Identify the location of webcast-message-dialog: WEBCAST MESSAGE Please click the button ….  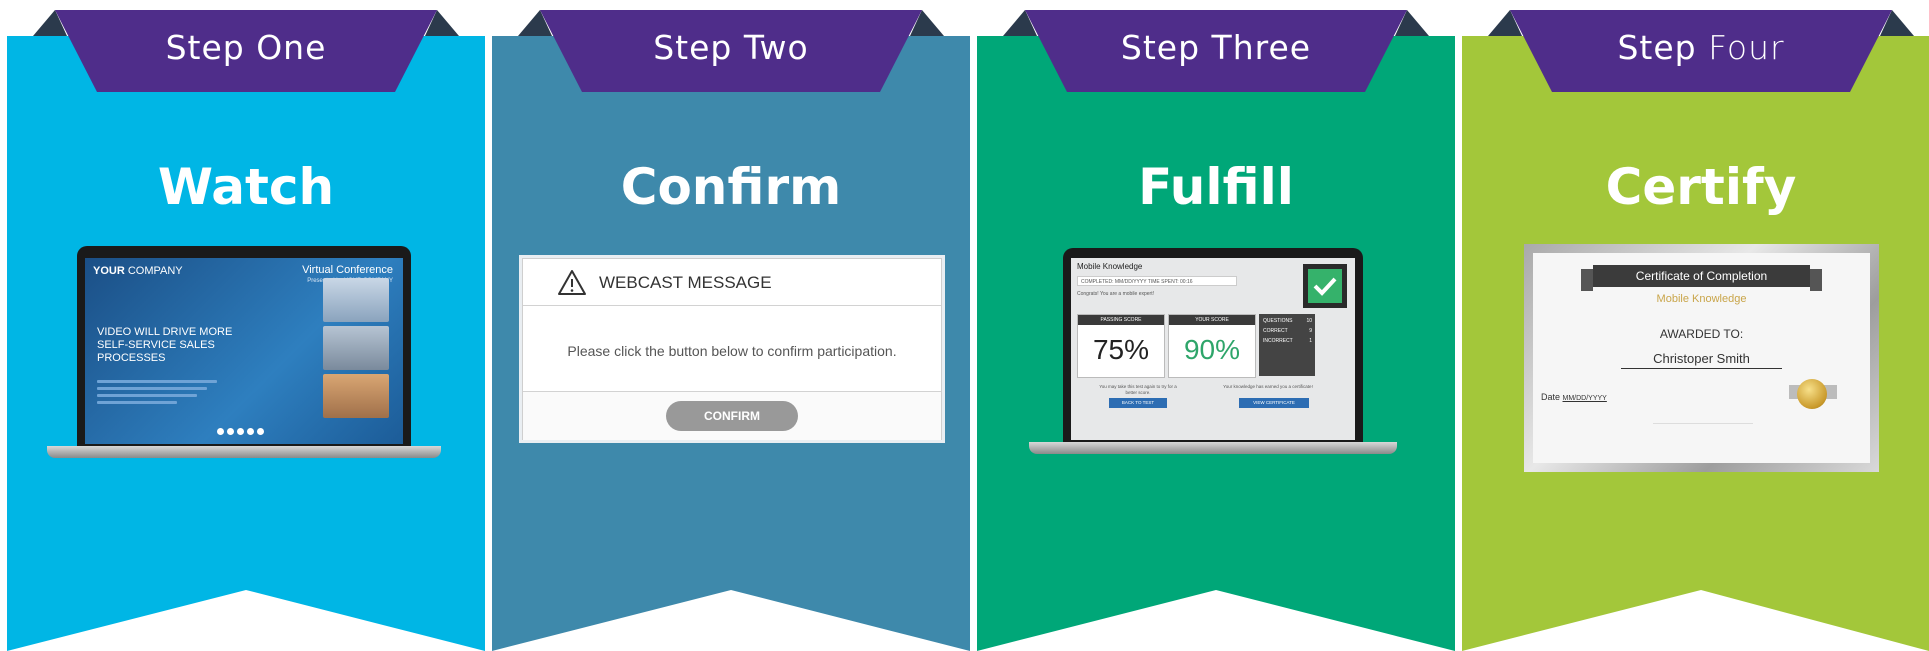
(732, 349).